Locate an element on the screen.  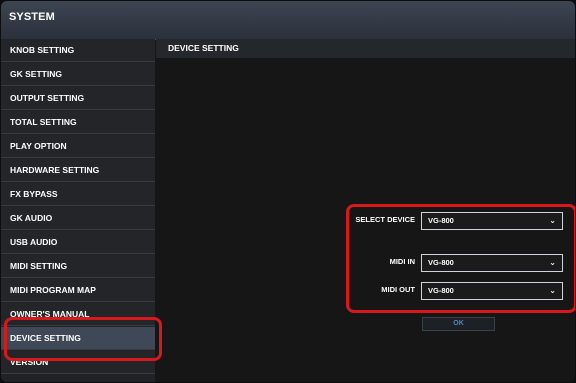
sidebar-item-fx-bypass: FX BYPASS is located at coordinates (78, 194).